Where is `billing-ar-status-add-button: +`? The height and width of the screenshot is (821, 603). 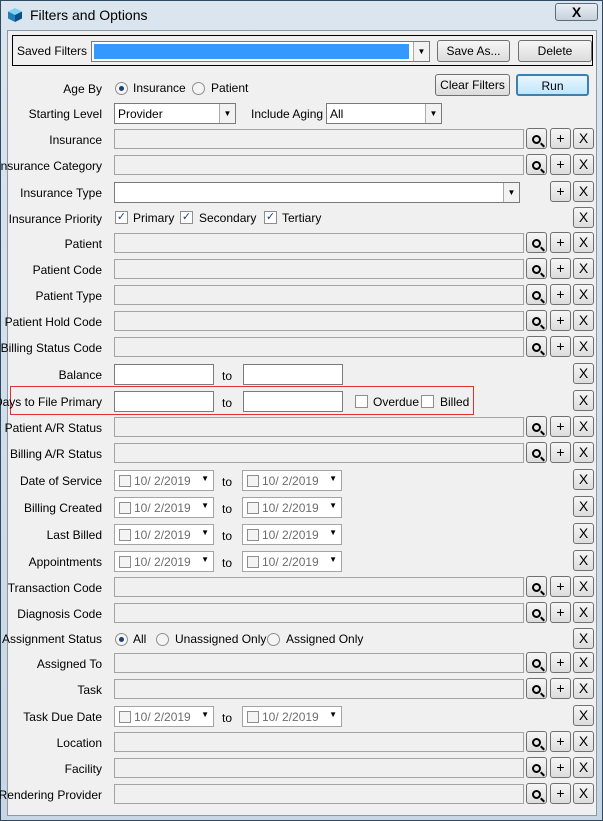 billing-ar-status-add-button: + is located at coordinates (560, 452).